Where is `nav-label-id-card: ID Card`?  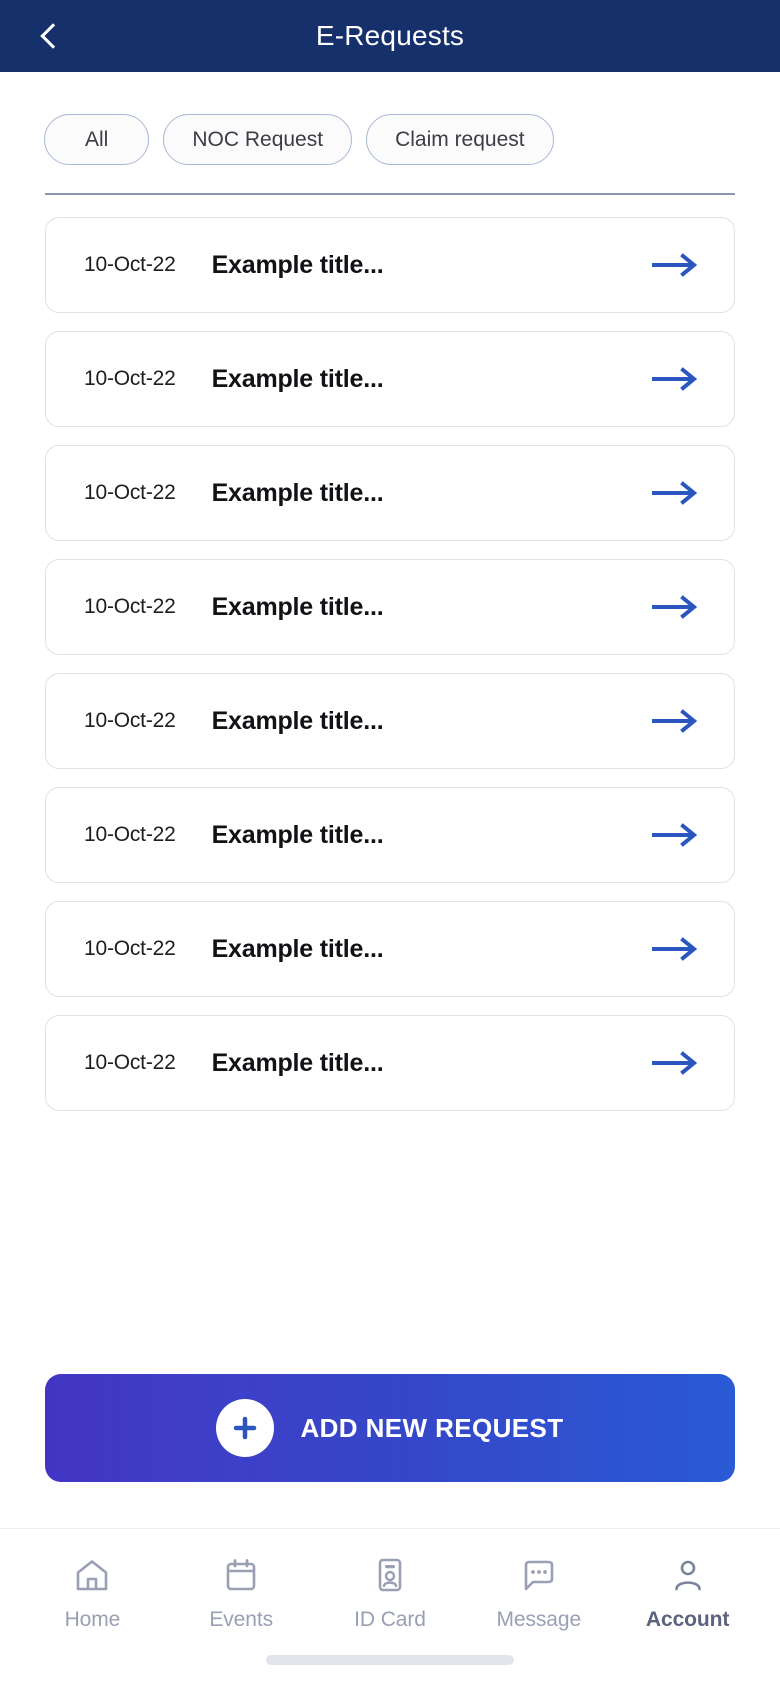
nav-label-id-card: ID Card is located at coordinates (390, 1619).